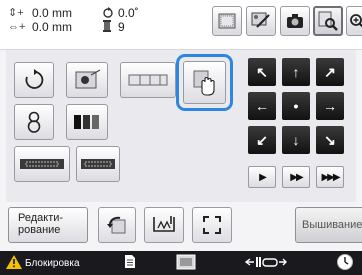 This screenshot has width=362, height=275. I want to click on frame-display-icon, so click(261, 21).